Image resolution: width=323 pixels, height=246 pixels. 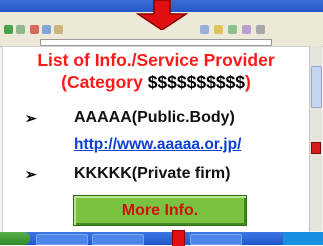 What do you see at coordinates (178, 238) in the screenshot?
I see `arrow-stem-icon` at bounding box center [178, 238].